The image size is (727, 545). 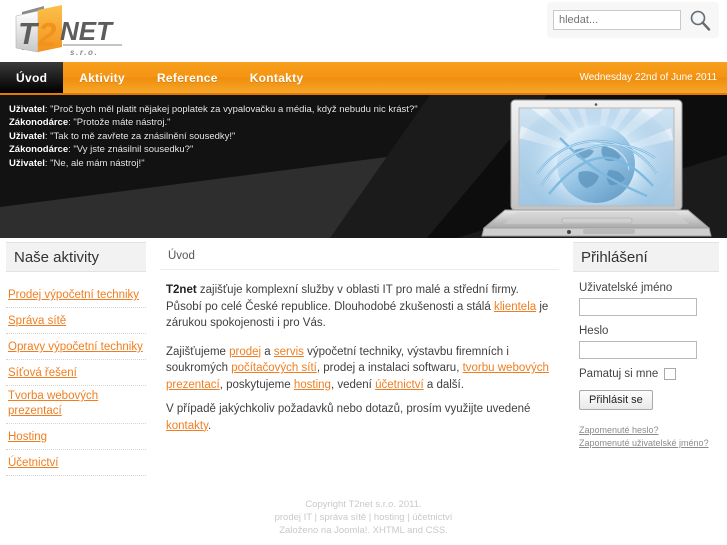 I want to click on link-pocitacove-site: počítačových sítí, so click(x=274, y=368).